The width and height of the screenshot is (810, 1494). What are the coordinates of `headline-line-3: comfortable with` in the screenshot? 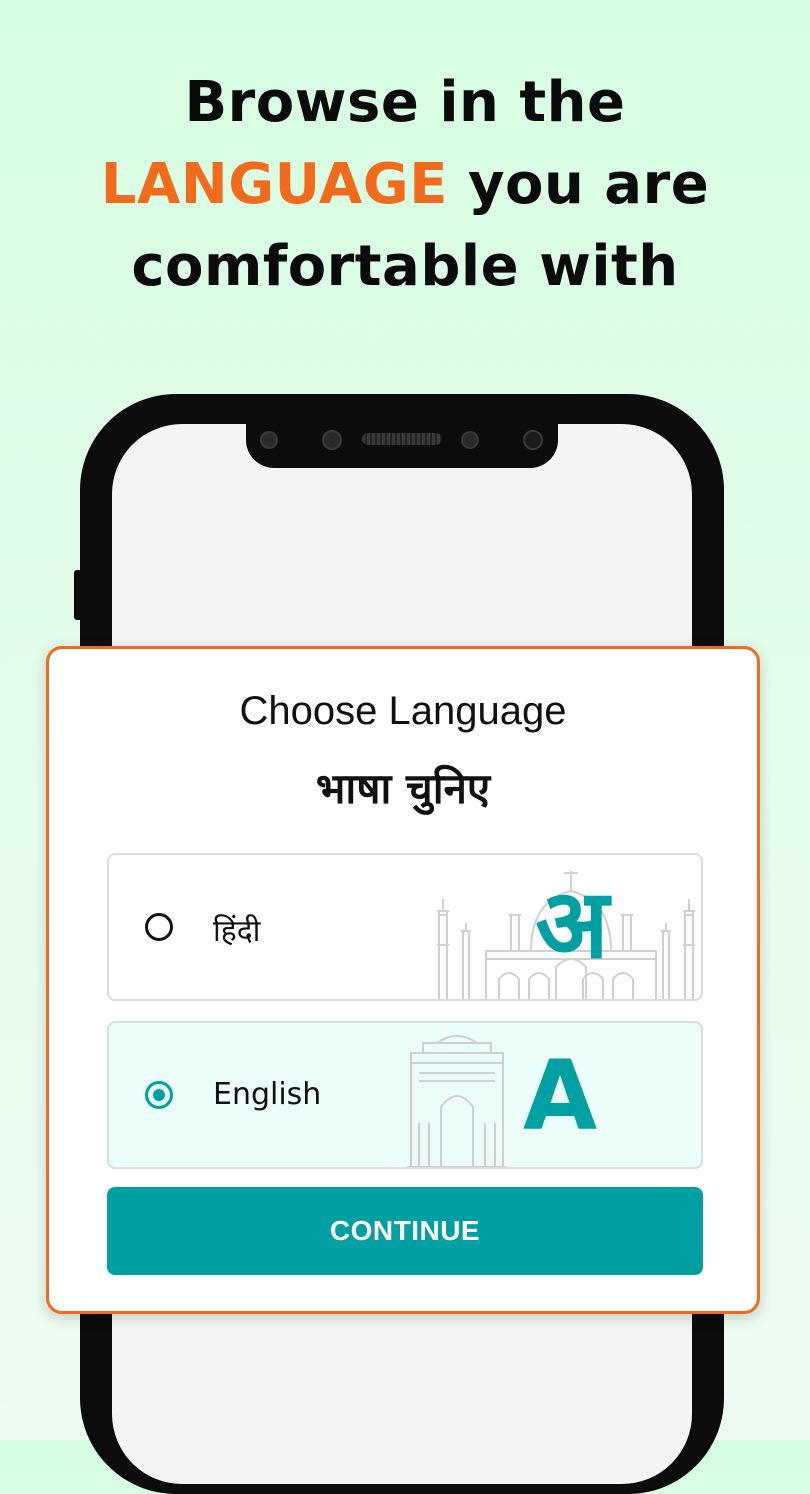 It's located at (405, 266).